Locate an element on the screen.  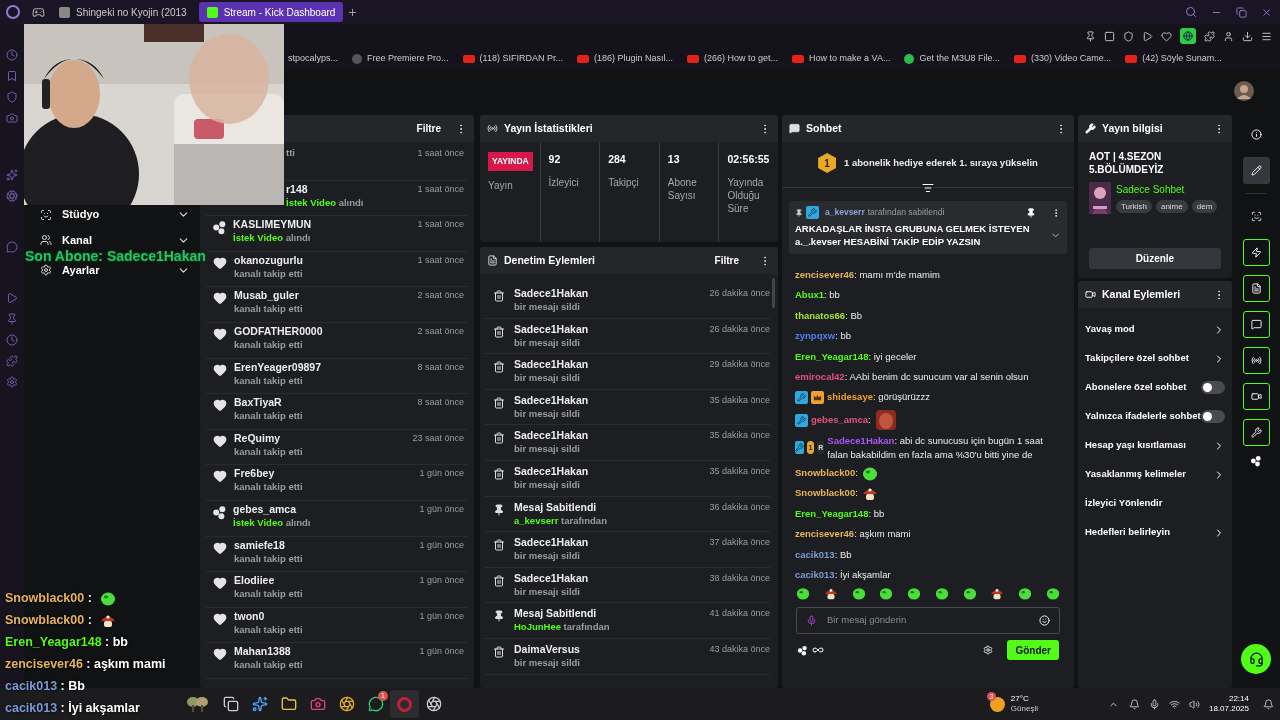
notifications-icon is located at coordinates (1268, 704).